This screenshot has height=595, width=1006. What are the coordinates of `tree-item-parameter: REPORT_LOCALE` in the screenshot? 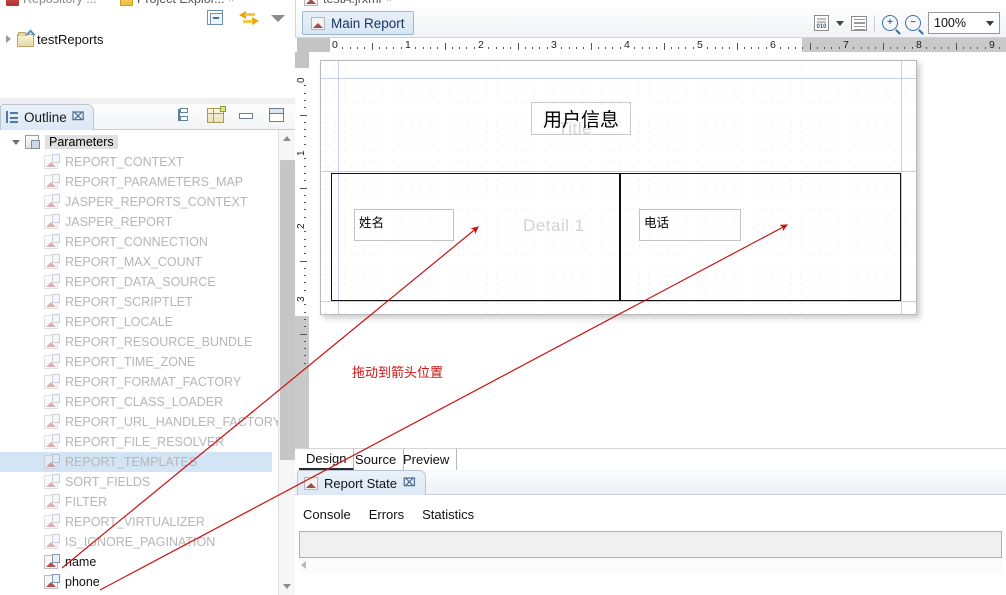 It's located at (136, 322).